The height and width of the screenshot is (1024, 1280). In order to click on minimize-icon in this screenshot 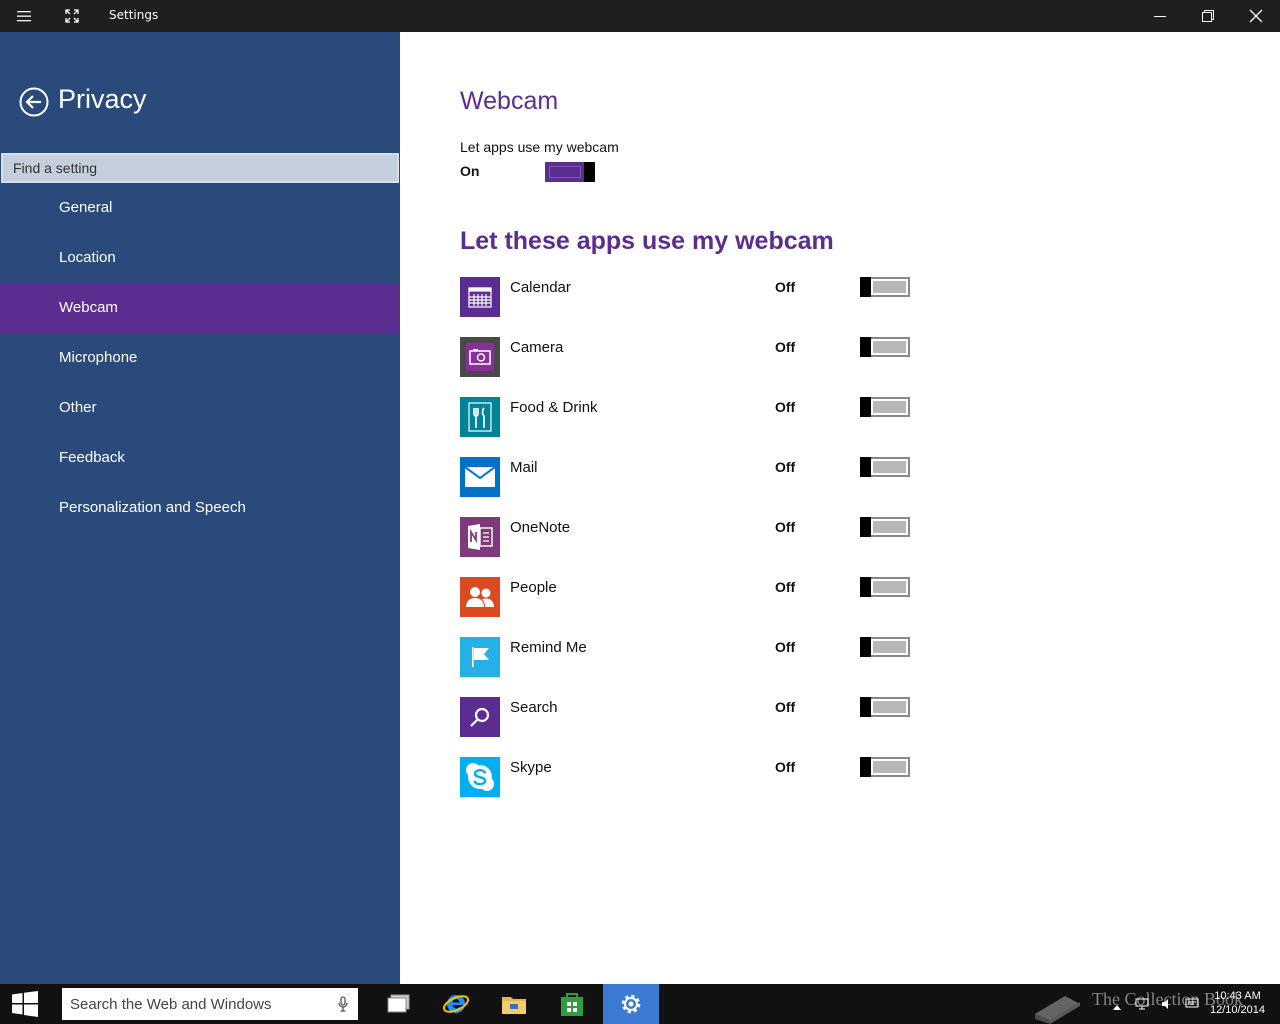, I will do `click(1160, 16)`.